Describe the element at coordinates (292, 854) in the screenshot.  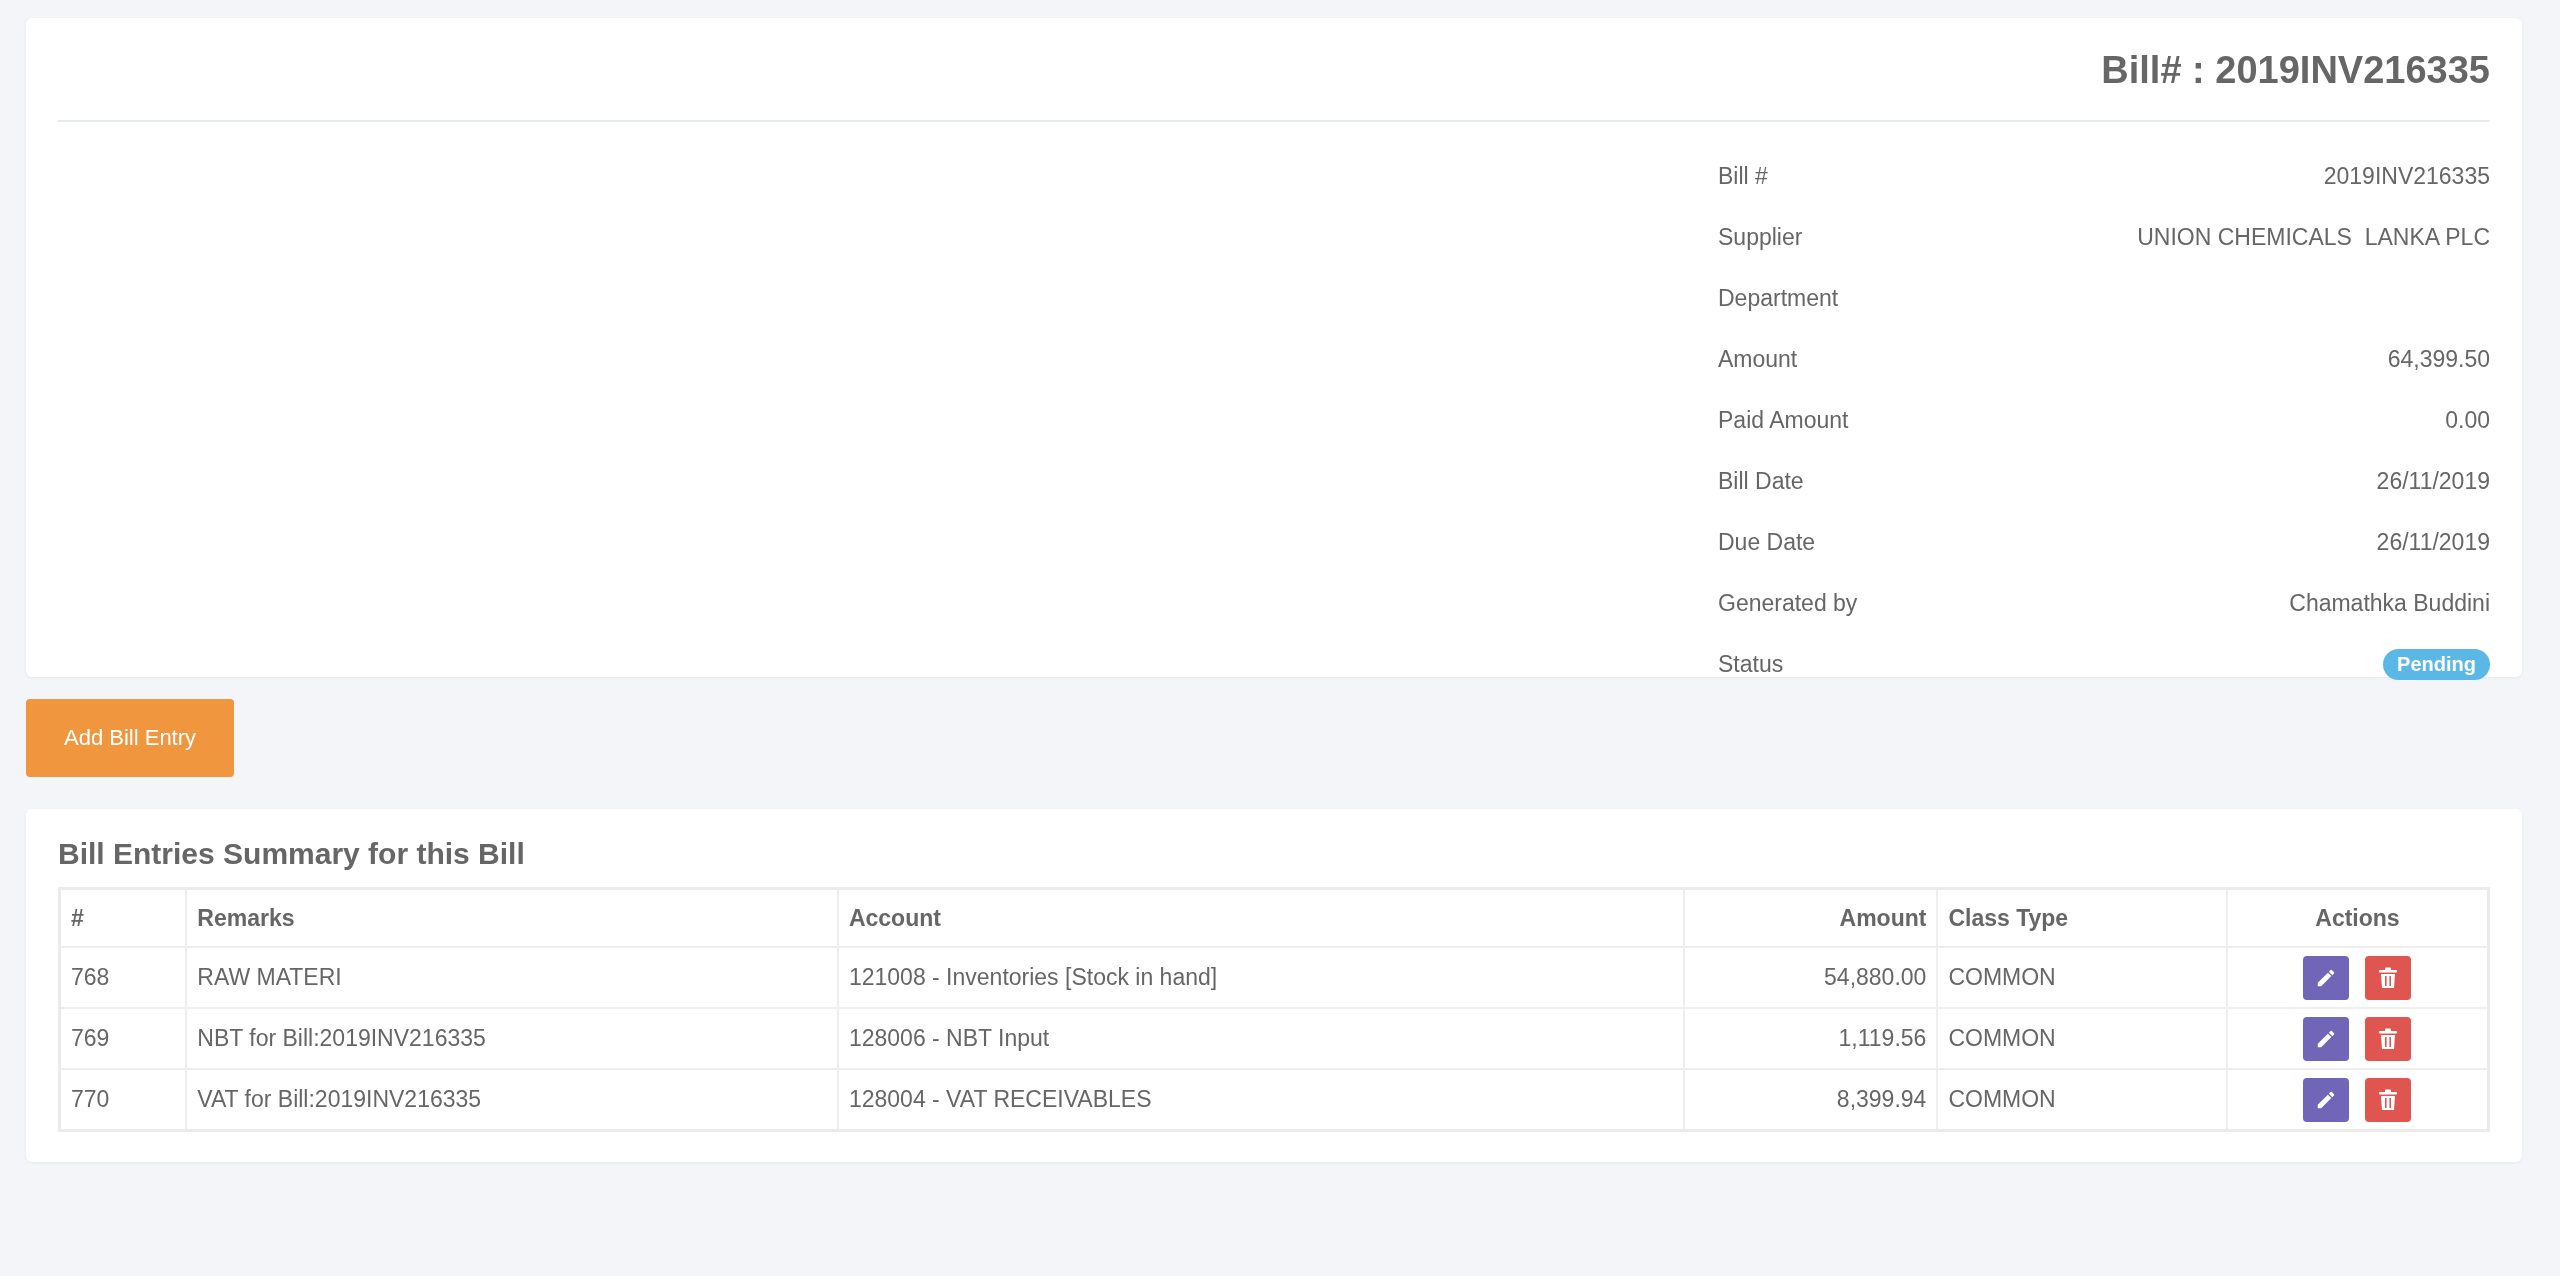
I see `section-title: Bill Entries Summary for this Bill` at that location.